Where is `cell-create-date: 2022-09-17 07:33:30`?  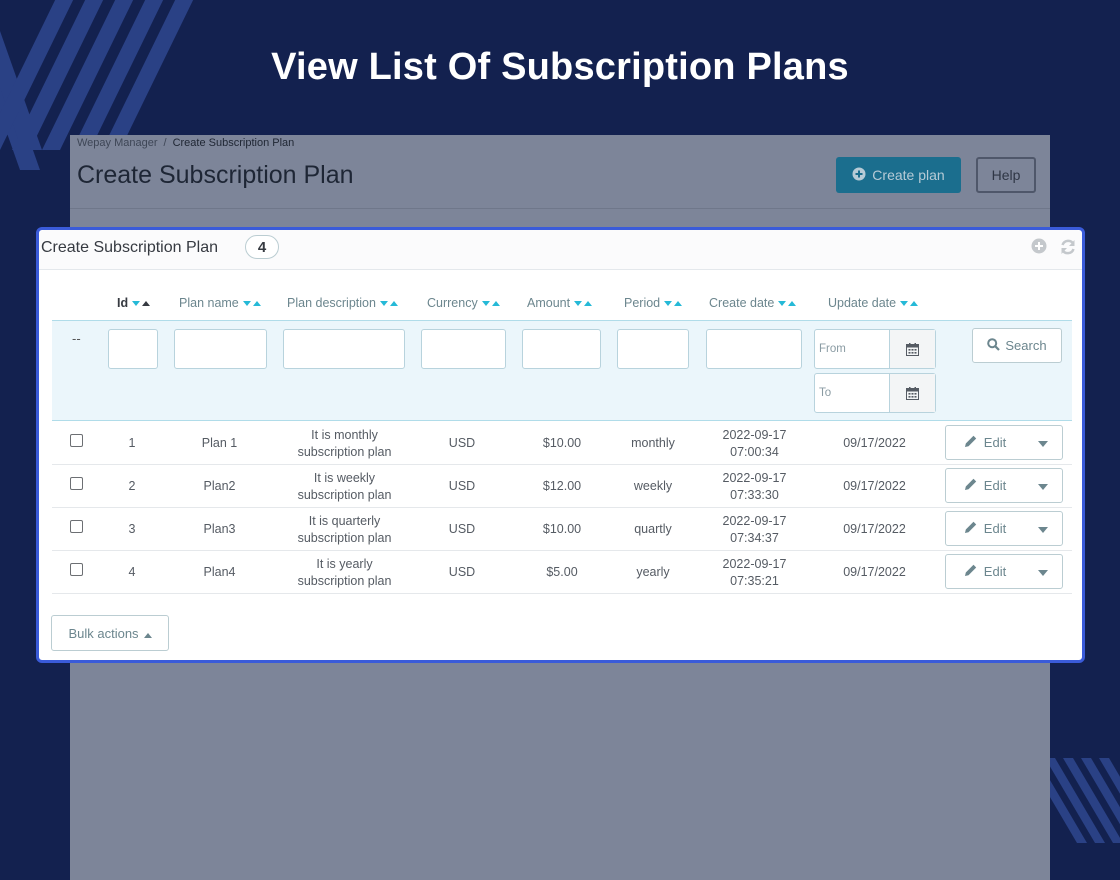
cell-create-date: 2022-09-17 07:33:30 is located at coordinates (754, 486).